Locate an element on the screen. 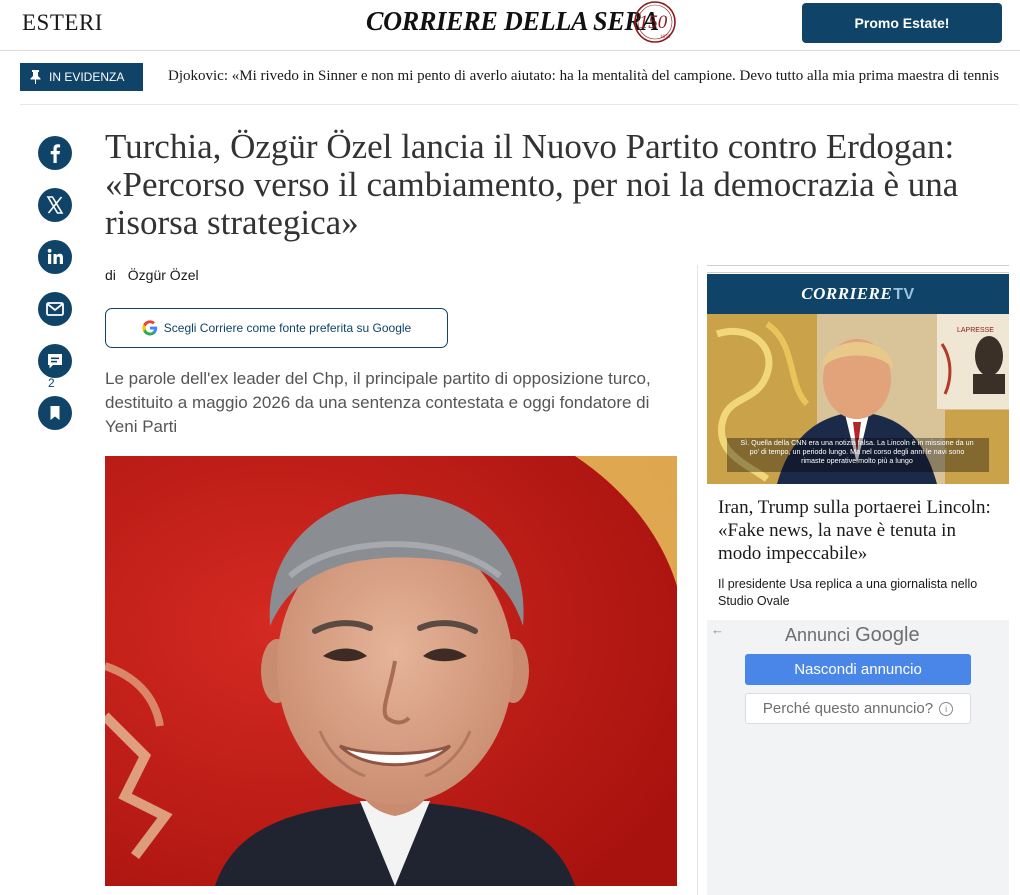 The image size is (1020, 895). comments-button is located at coordinates (55, 361).